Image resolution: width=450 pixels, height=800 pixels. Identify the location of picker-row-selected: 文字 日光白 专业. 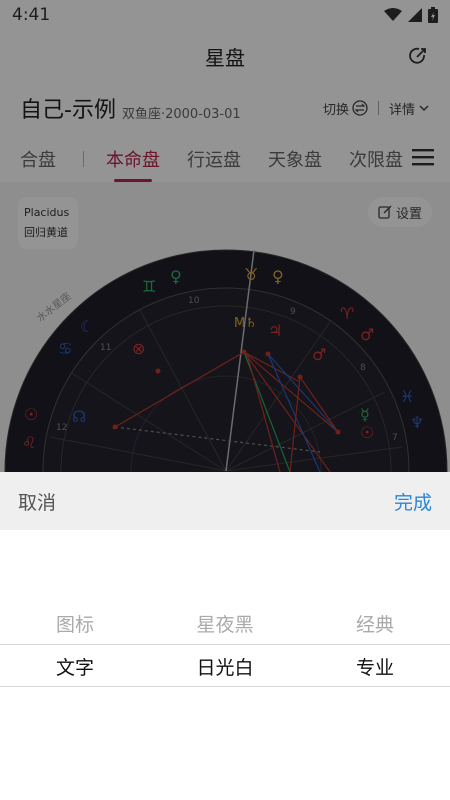
(225, 666).